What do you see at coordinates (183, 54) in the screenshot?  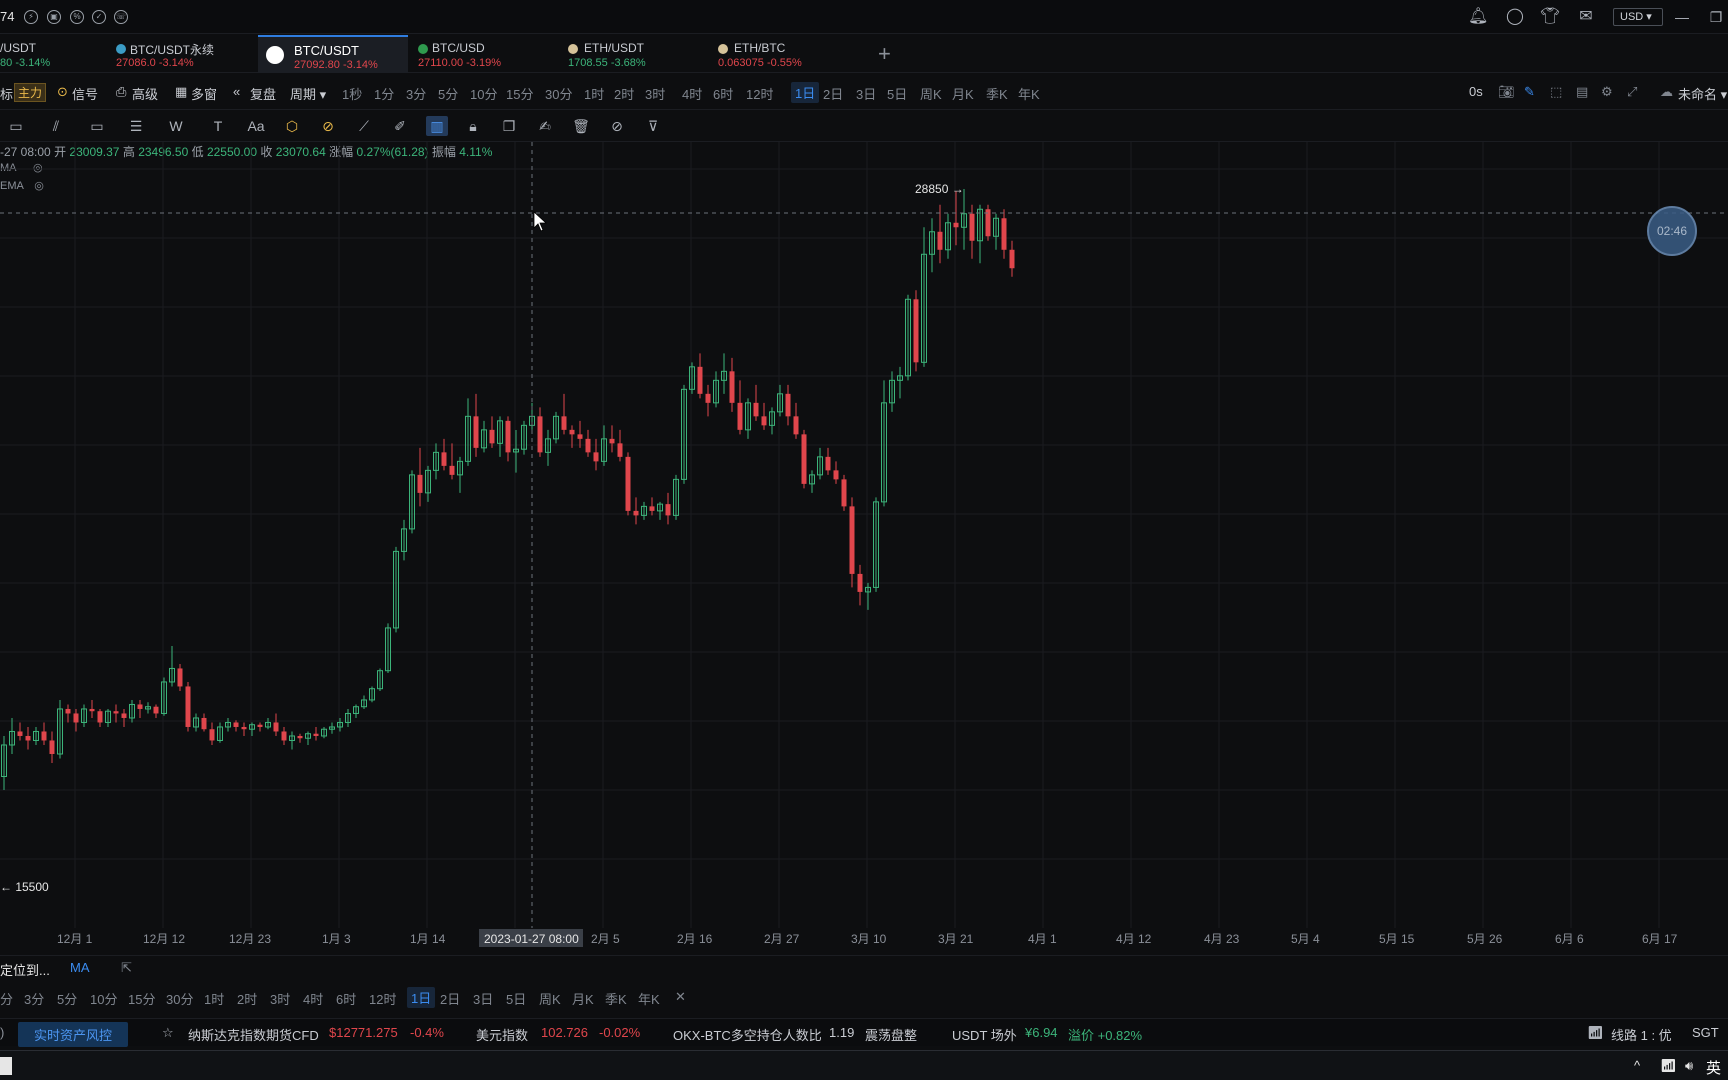 I see `tab-btc-usdt-perp: BTC/USDT永续 27086.0 -3.14%` at bounding box center [183, 54].